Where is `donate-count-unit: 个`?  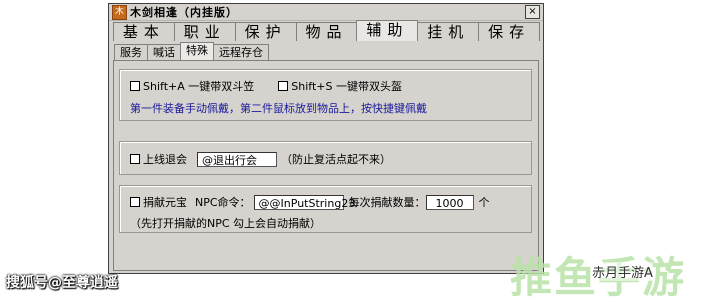 donate-count-unit: 个 is located at coordinates (484, 202).